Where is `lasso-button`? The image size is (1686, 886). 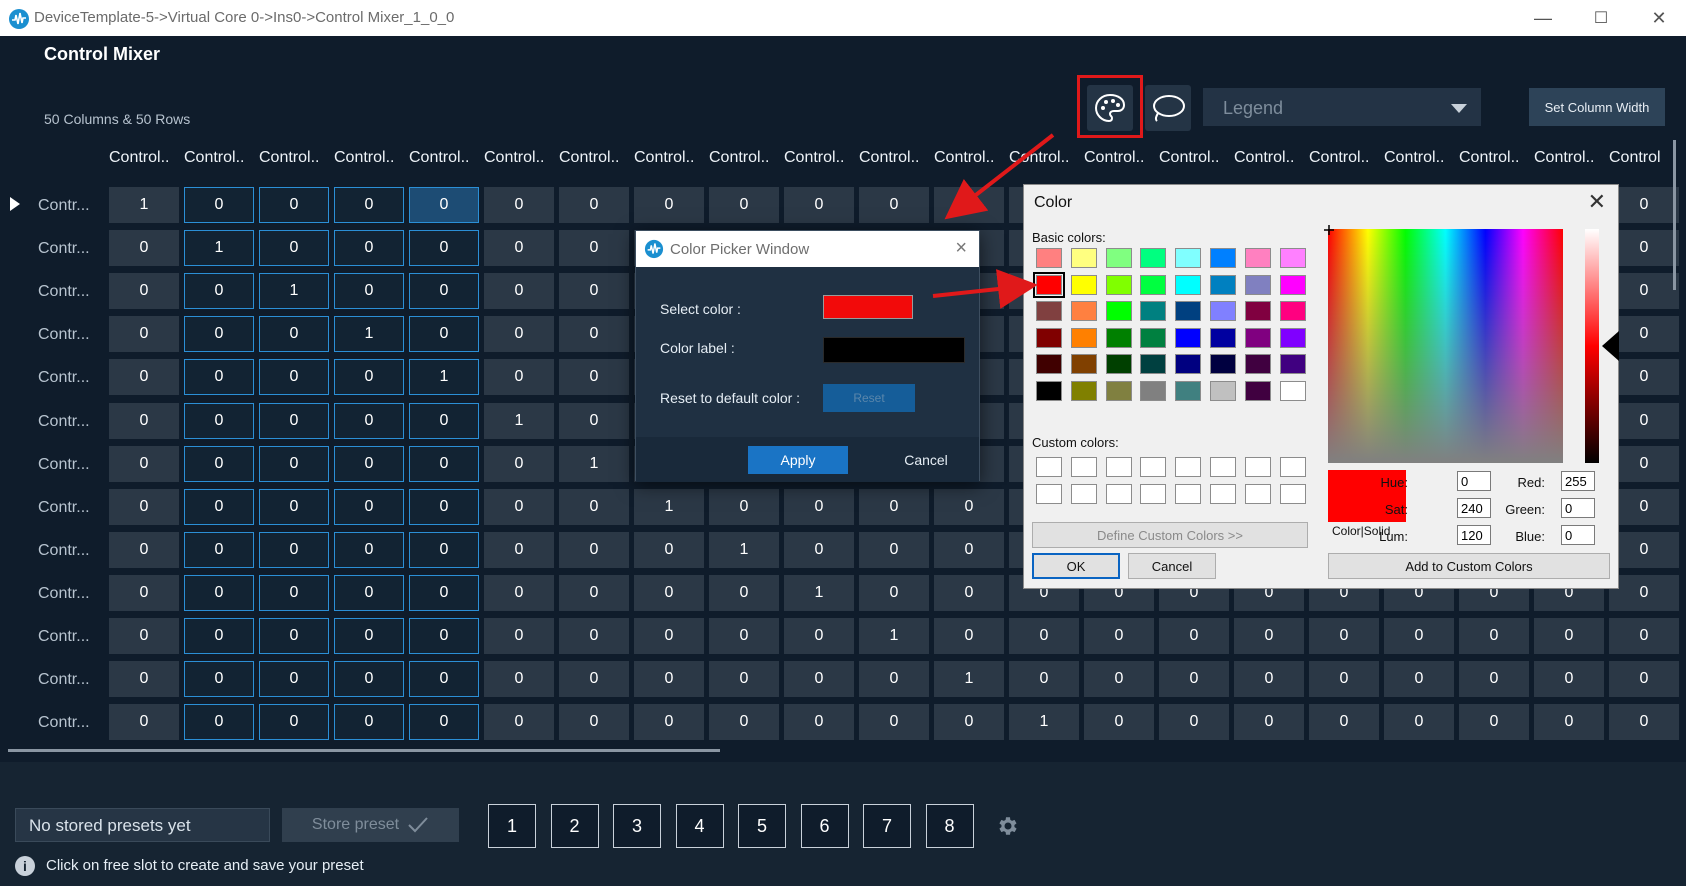 lasso-button is located at coordinates (1168, 108).